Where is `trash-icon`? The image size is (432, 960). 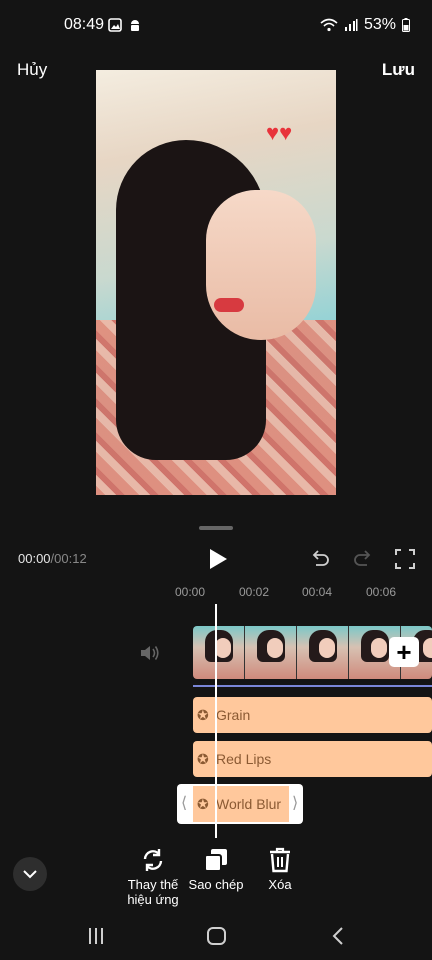
trash-icon is located at coordinates (280, 860).